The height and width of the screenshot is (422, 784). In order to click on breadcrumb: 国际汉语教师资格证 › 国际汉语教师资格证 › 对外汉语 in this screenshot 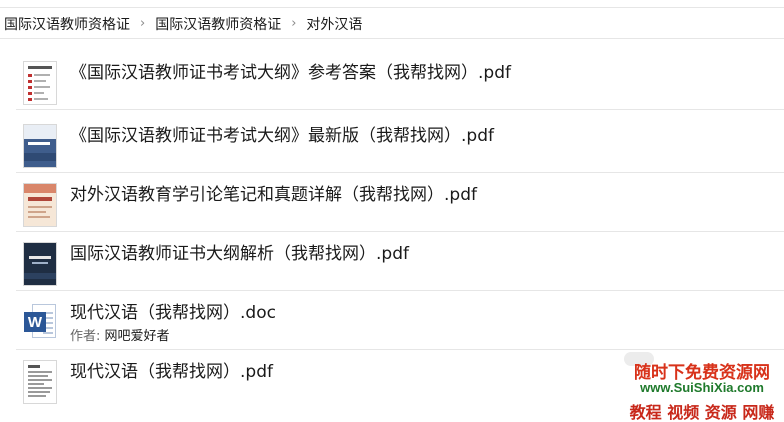, I will do `click(392, 24)`.